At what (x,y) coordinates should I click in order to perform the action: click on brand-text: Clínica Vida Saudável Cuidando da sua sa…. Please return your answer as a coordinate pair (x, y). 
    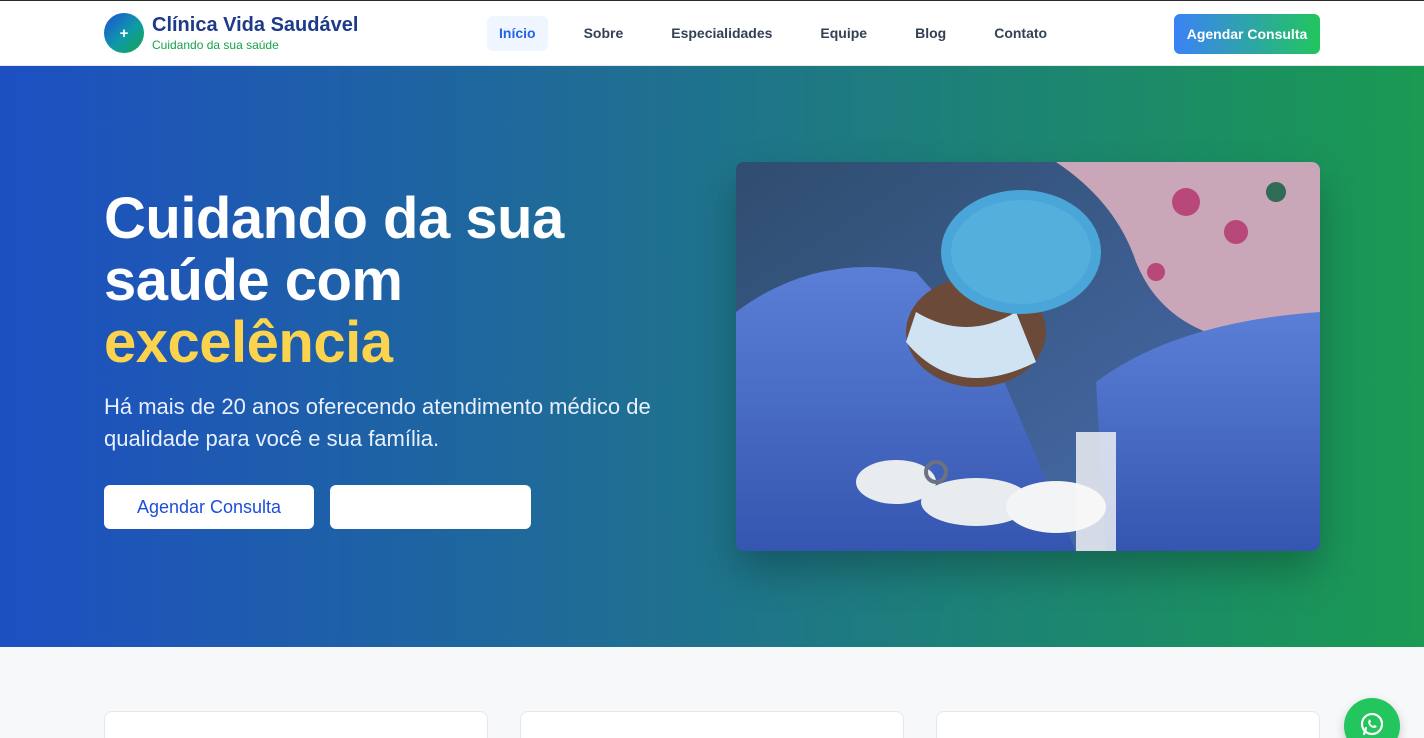
    Looking at the image, I should click on (255, 33).